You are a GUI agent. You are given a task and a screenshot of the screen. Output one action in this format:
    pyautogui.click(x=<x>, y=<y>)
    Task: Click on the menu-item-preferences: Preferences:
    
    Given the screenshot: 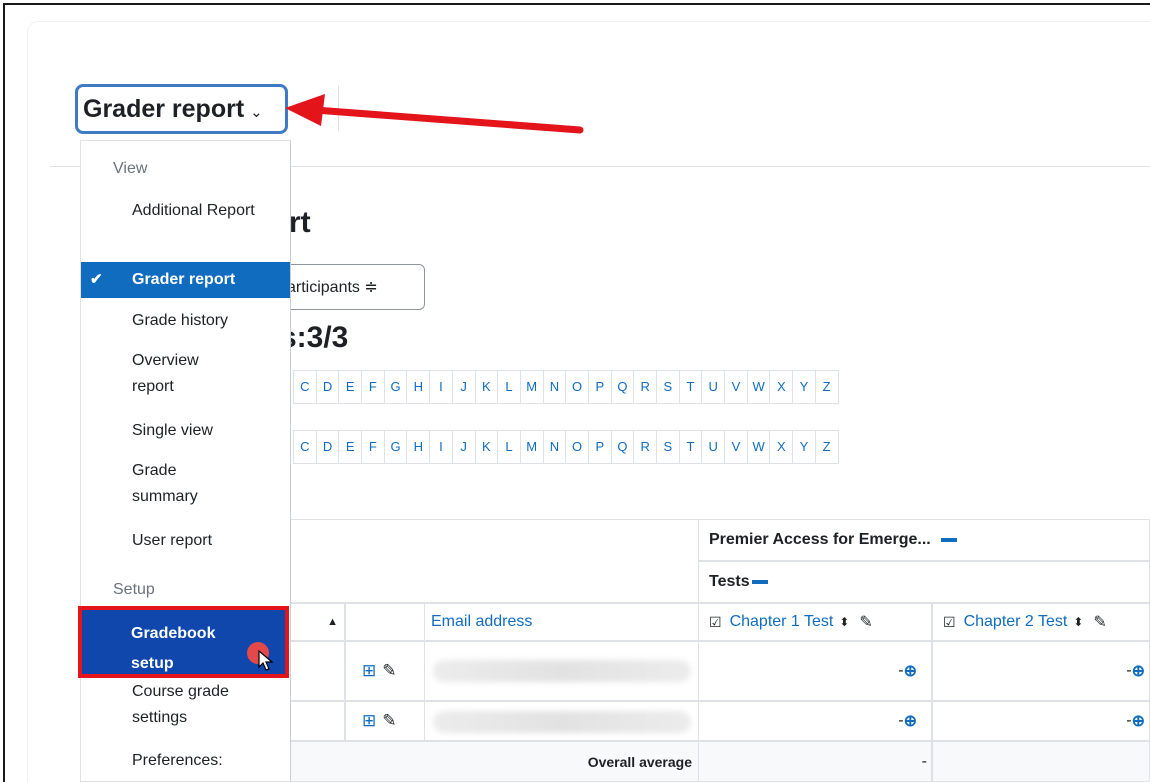 What is the action you would take?
    pyautogui.click(x=185, y=761)
    